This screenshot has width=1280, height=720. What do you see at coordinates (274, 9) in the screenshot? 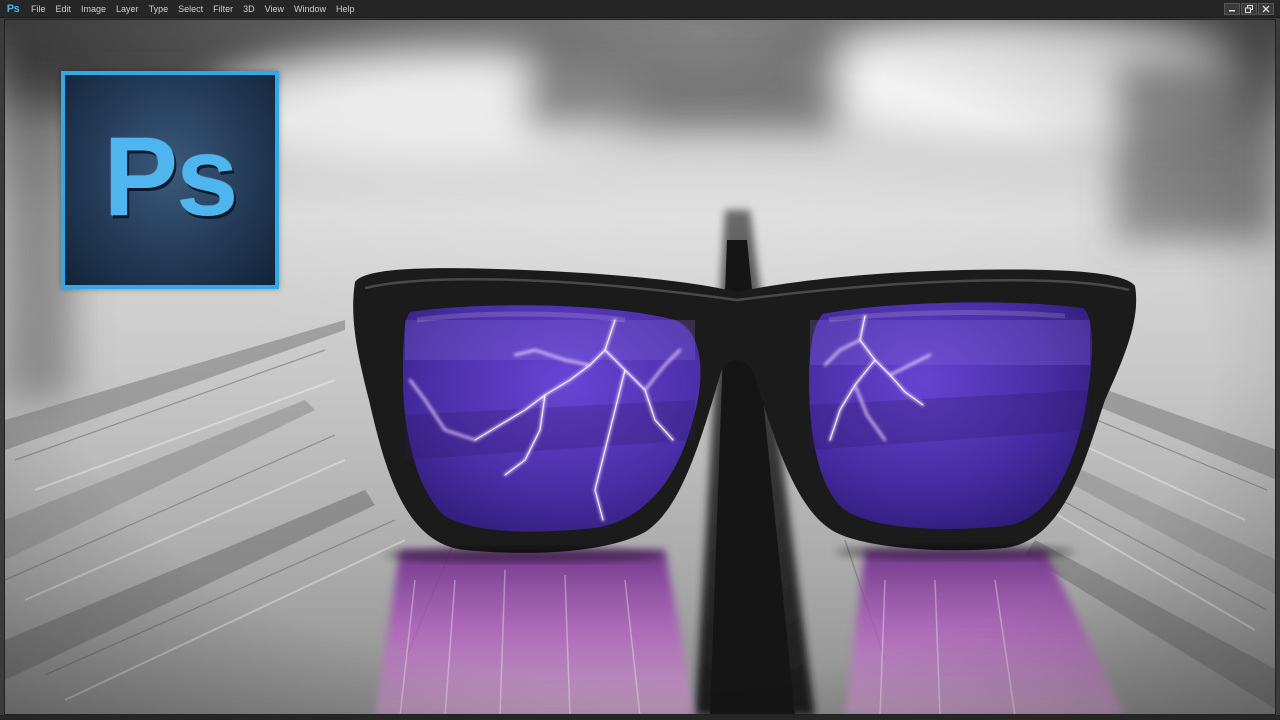
I see `menu-view: View` at bounding box center [274, 9].